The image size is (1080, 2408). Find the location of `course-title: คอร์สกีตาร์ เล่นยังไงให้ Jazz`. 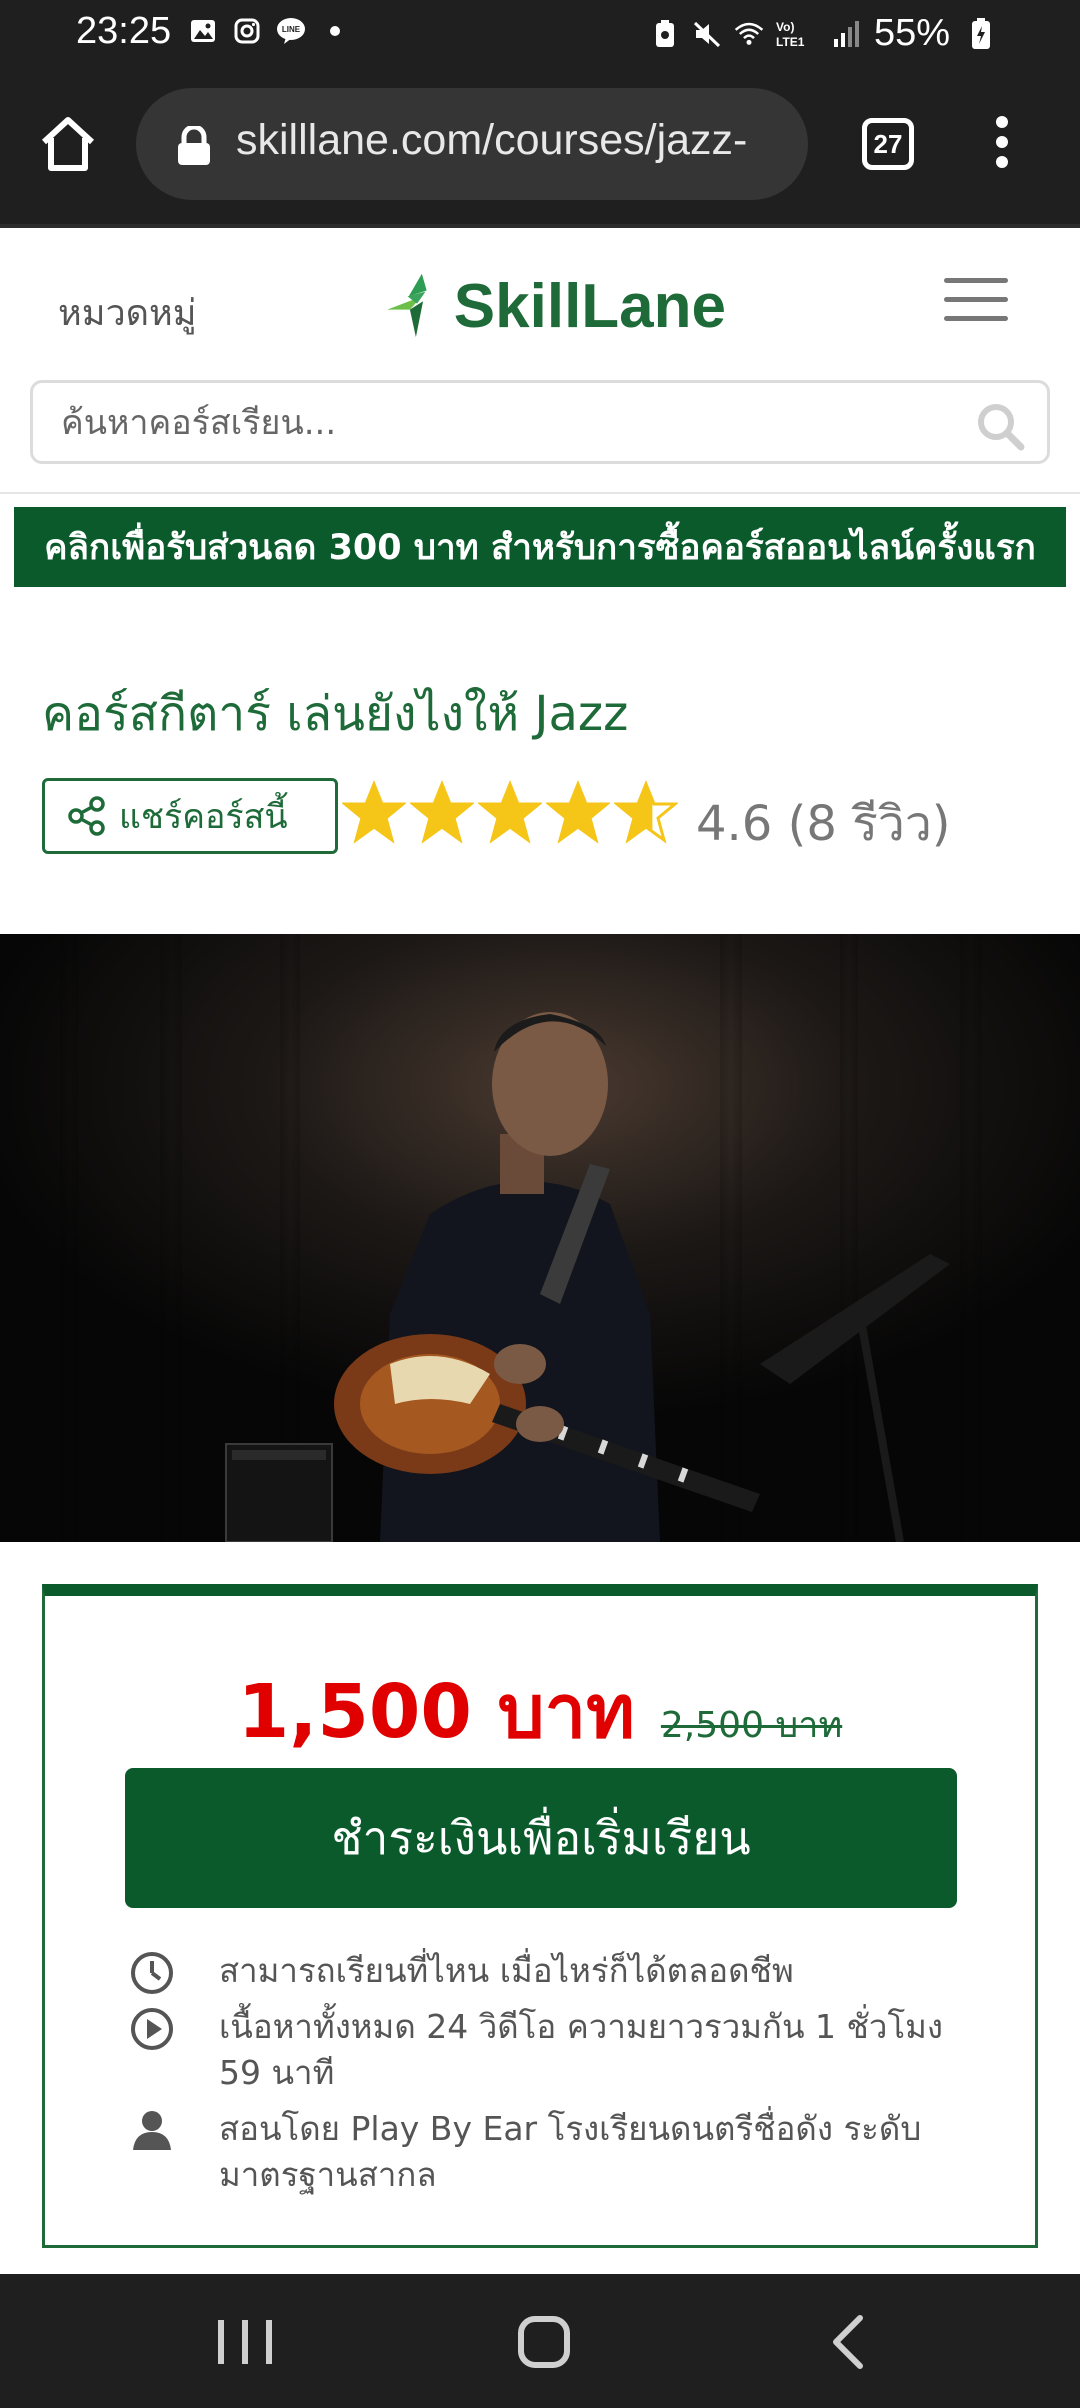

course-title: คอร์สกีตาร์ เล่นยังไงให้ Jazz is located at coordinates (335, 714).